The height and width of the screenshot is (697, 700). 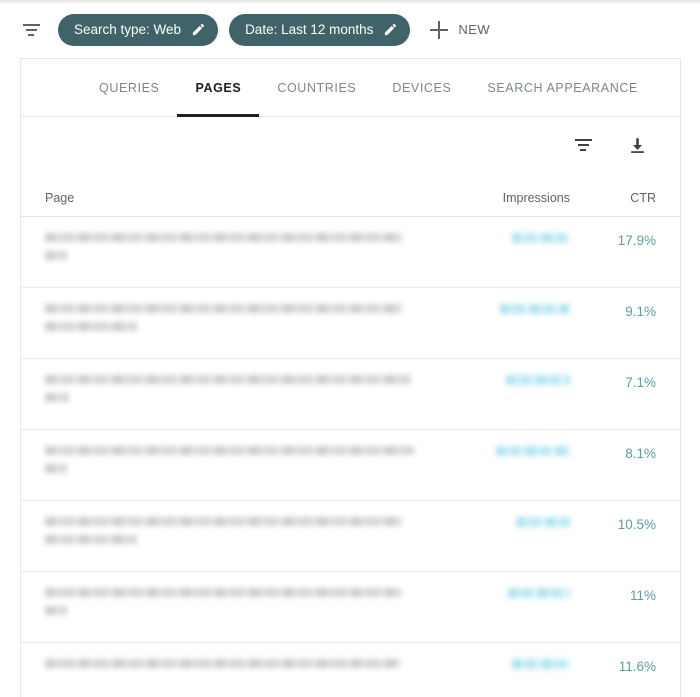 What do you see at coordinates (640, 453) in the screenshot?
I see `cell-ctr: 8.1%` at bounding box center [640, 453].